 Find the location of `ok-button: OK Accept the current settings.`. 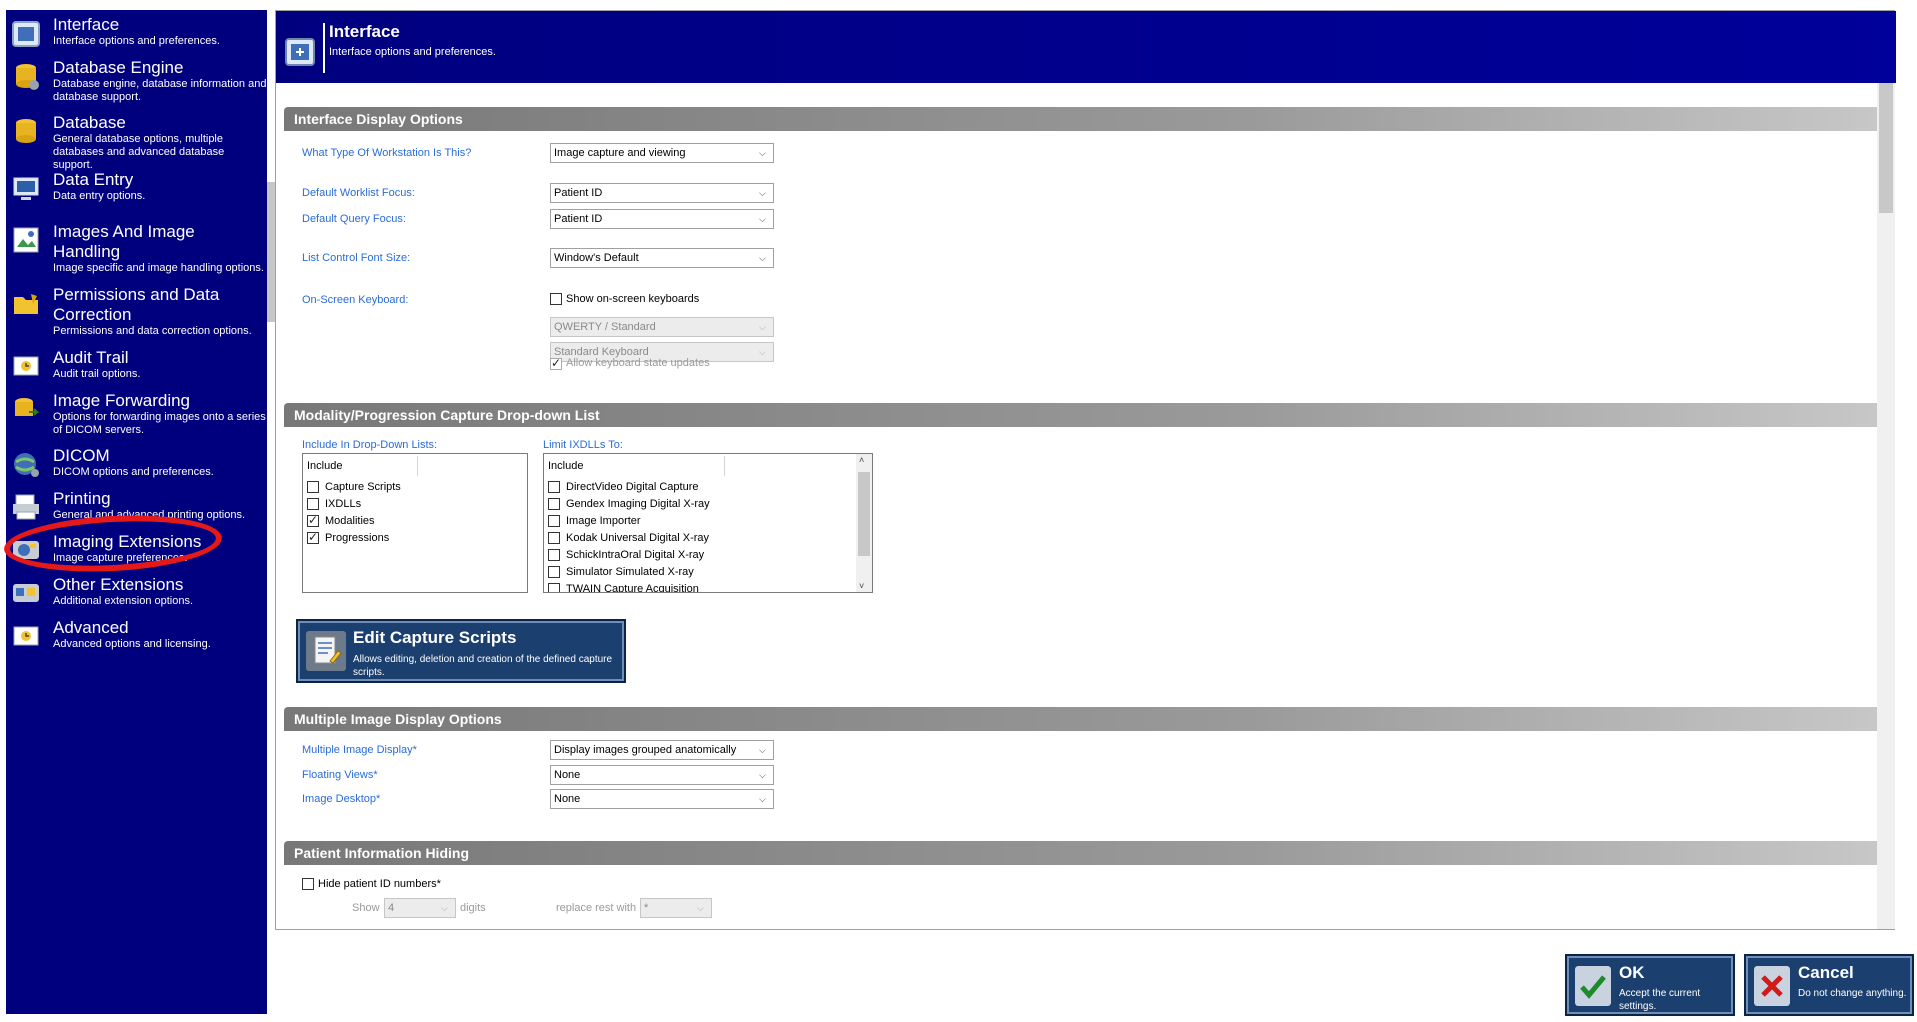

ok-button: OK Accept the current settings. is located at coordinates (1650, 985).